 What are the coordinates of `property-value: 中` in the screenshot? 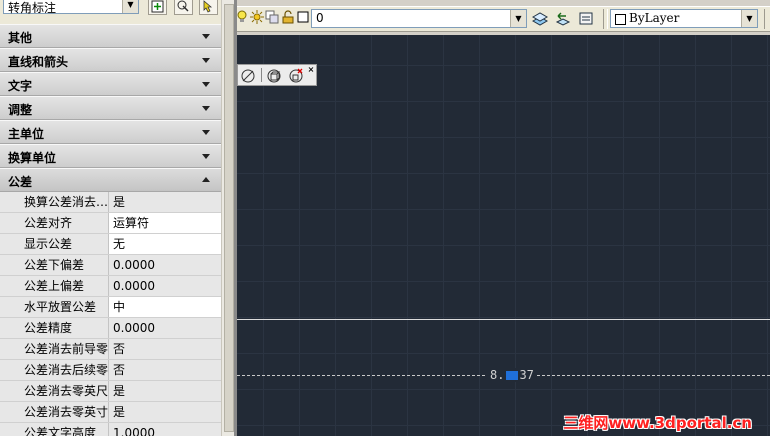 It's located at (165, 307).